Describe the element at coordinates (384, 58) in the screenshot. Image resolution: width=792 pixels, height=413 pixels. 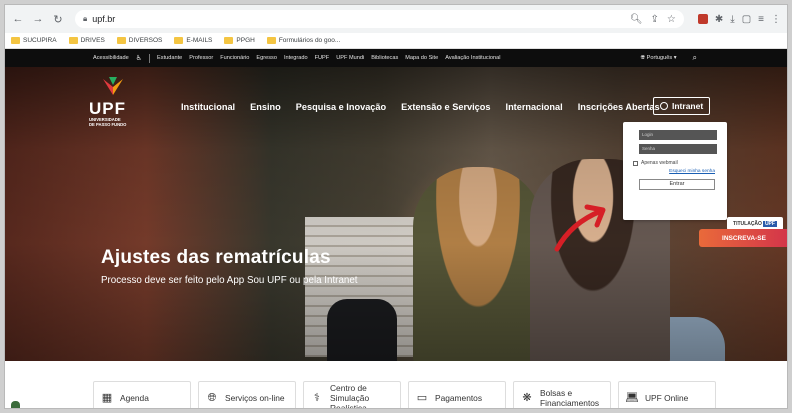
I see `topbar-bibliotecas: Bibliotecas` at that location.